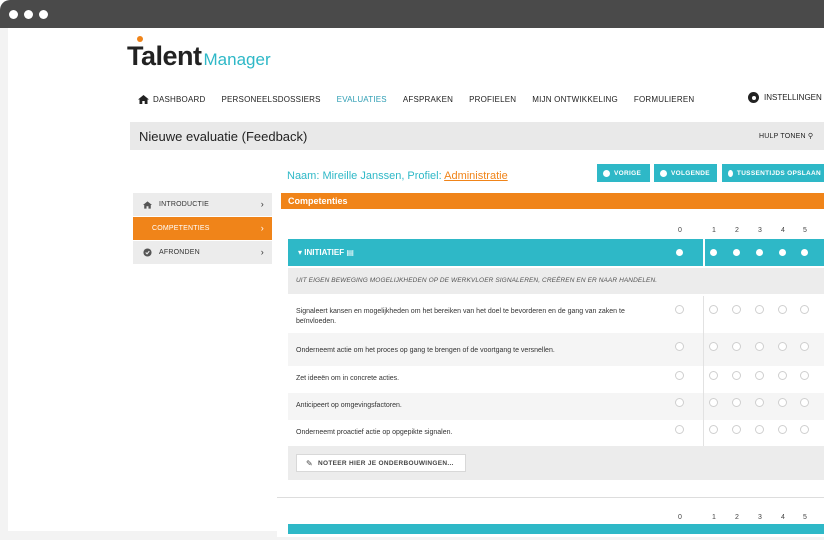 The width and height of the screenshot is (824, 540). I want to click on question-row: Anticipeert op omgevingsfactoren., so click(556, 406).